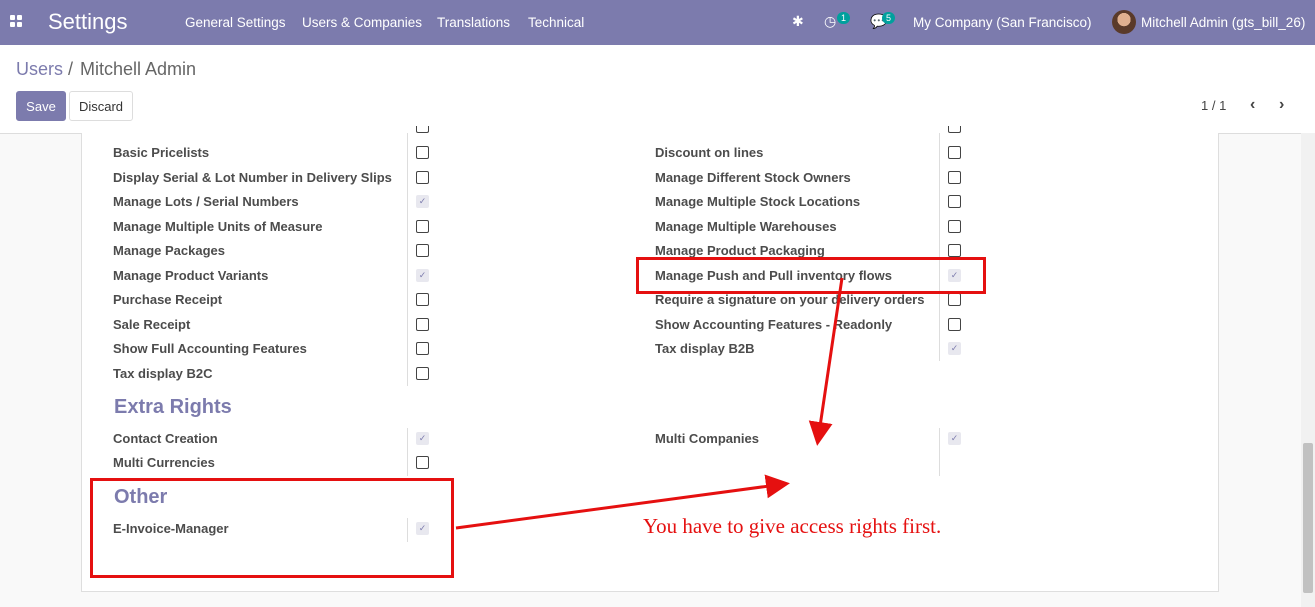 Image resolution: width=1315 pixels, height=607 pixels. I want to click on annotation-note: You have to give access rights first., so click(792, 526).